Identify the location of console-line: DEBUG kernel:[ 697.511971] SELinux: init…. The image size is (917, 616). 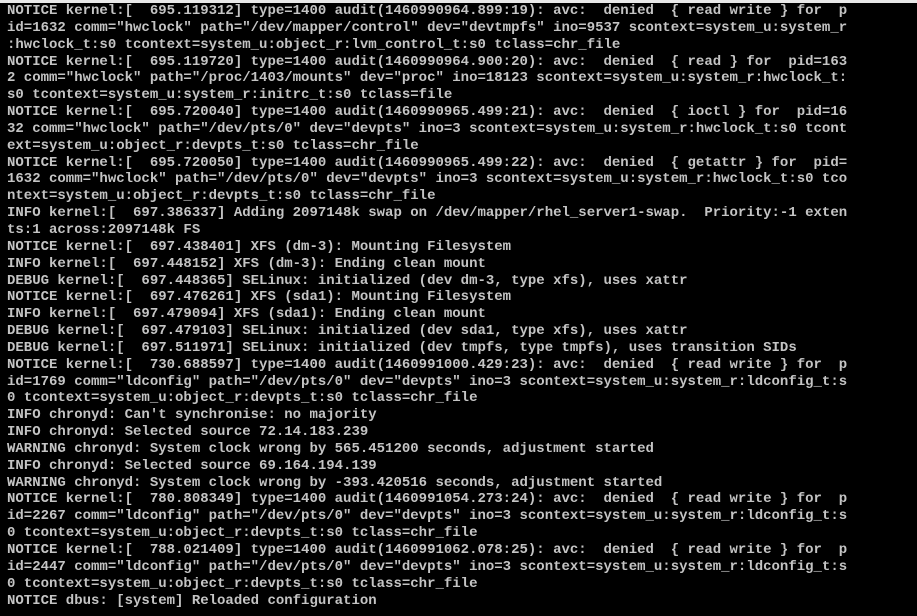
(402, 347).